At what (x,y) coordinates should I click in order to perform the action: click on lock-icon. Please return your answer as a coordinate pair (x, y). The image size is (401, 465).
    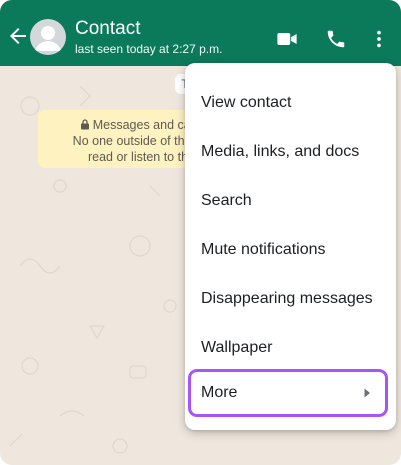
    Looking at the image, I should click on (84, 124).